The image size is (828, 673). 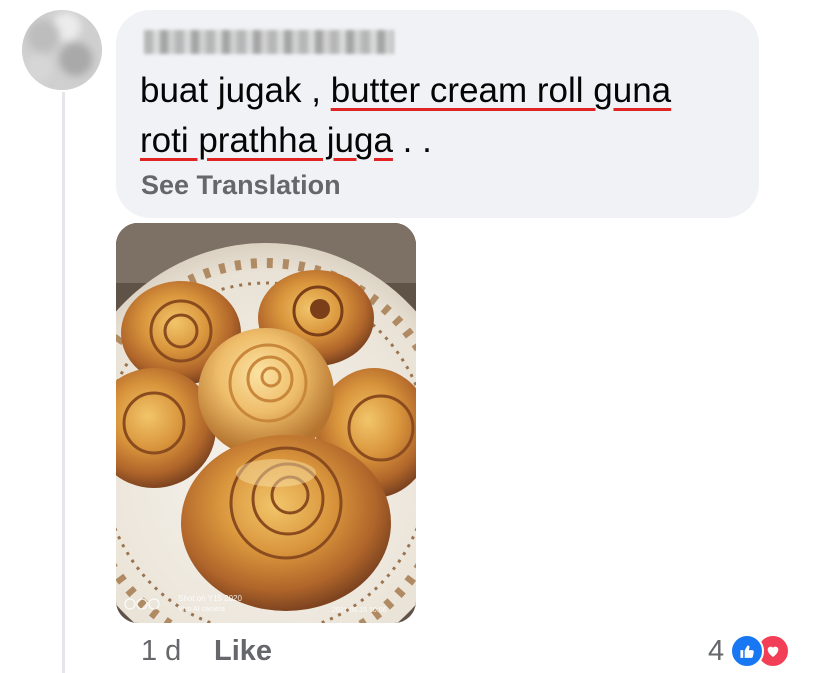 I want to click on like-reaction-icon, so click(x=747, y=651).